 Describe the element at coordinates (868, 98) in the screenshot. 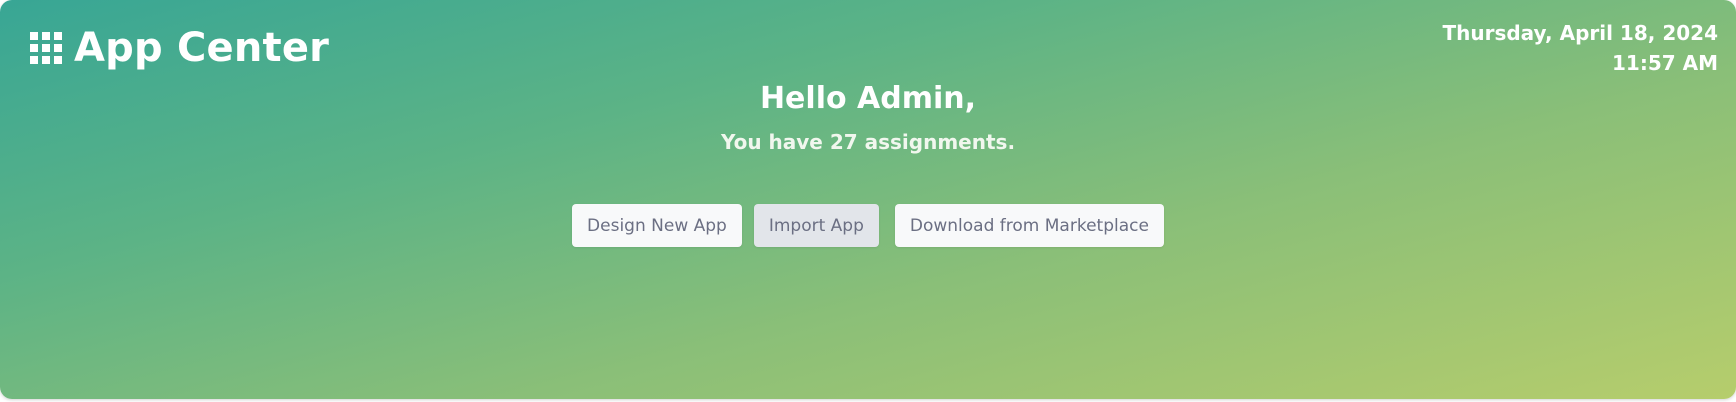

I see `greeting-heading: Hello Admin,` at that location.